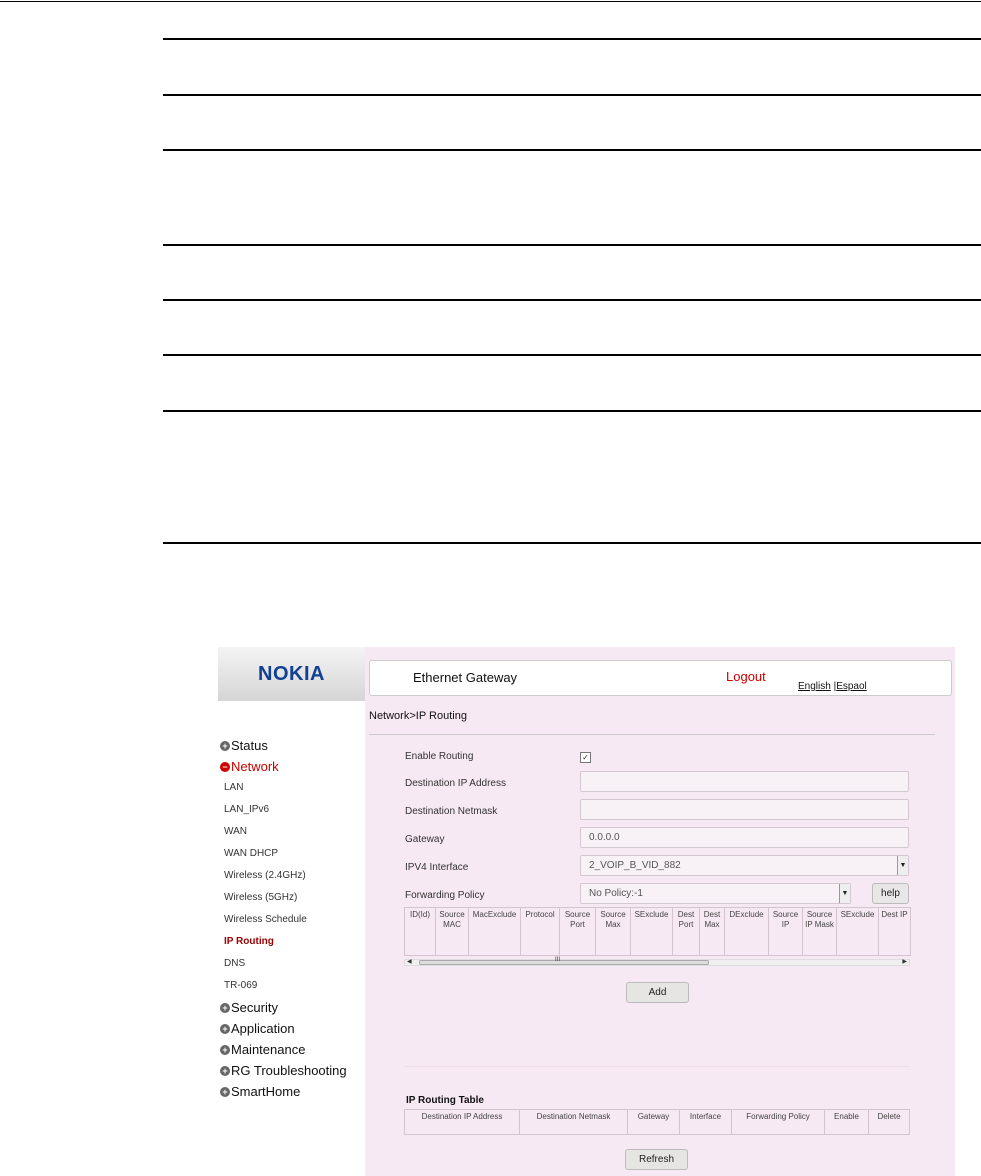  Describe the element at coordinates (291, 898) in the screenshot. I see `menu-item-wireless-5: Wireless (5GHz)` at that location.